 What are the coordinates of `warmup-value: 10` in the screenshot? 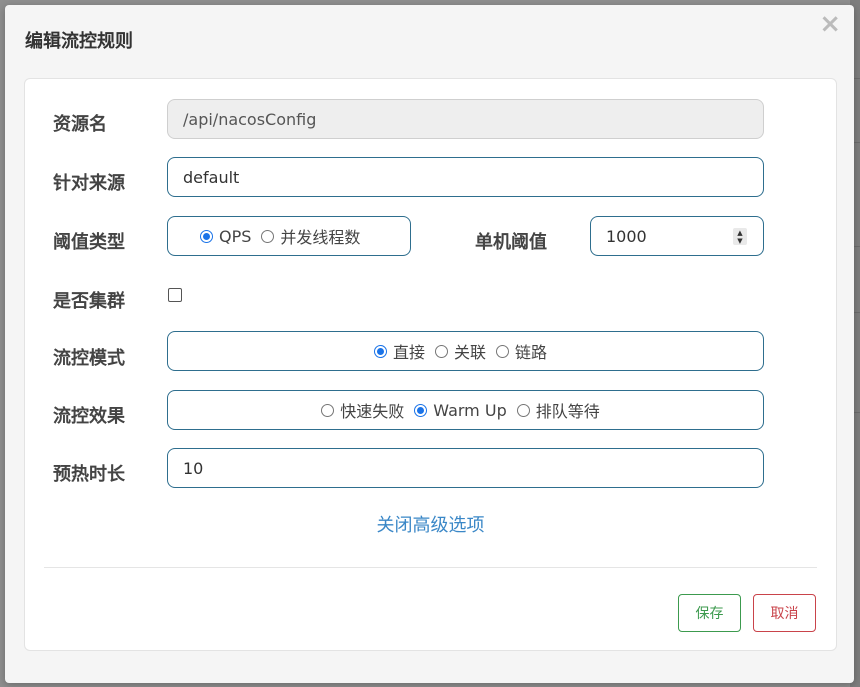 It's located at (193, 468).